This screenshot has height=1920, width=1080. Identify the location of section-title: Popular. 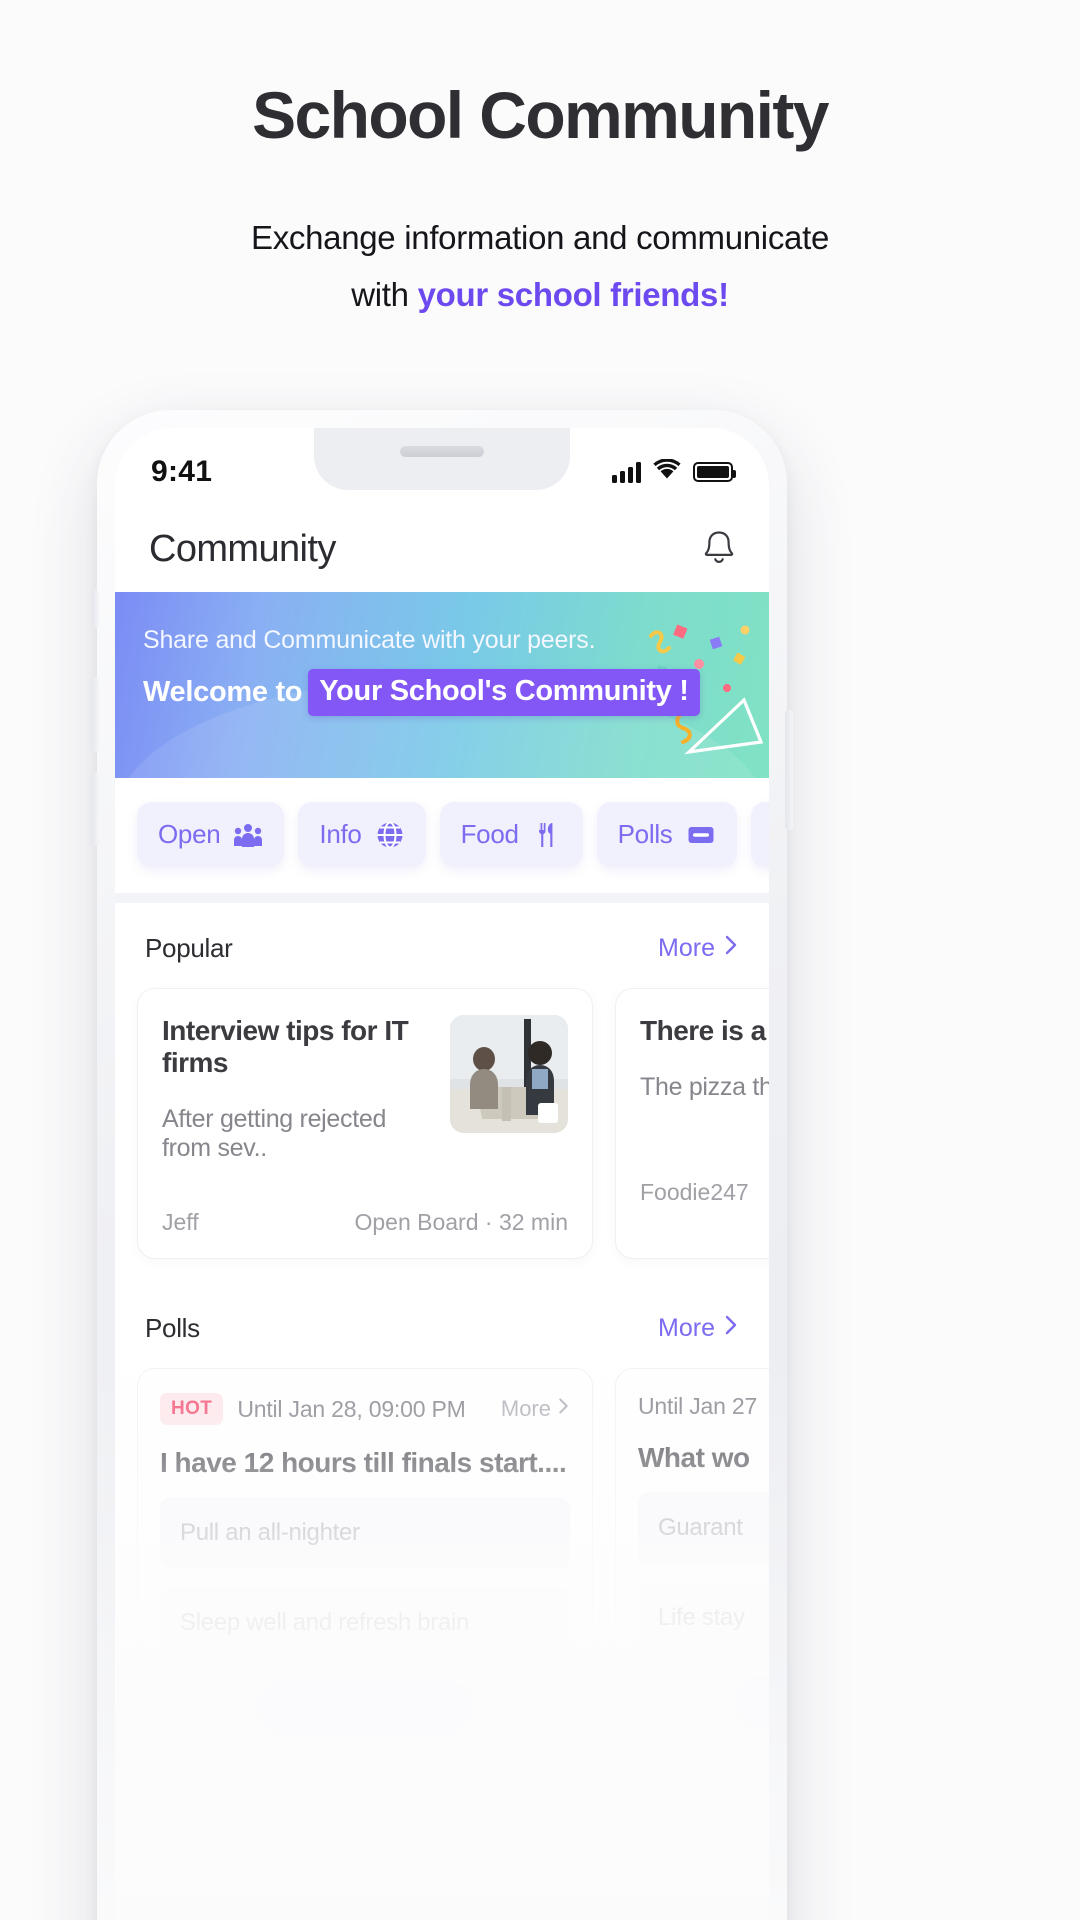
(189, 948).